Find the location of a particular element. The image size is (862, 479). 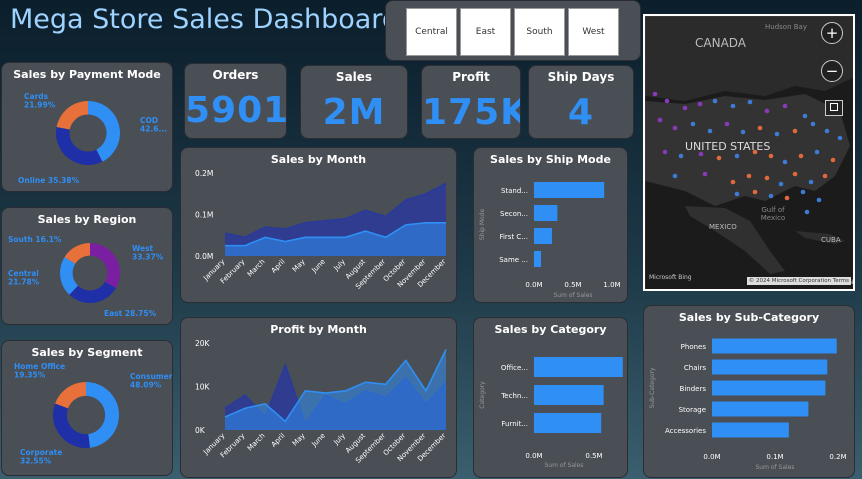

category-label: Chairs is located at coordinates (695, 368).